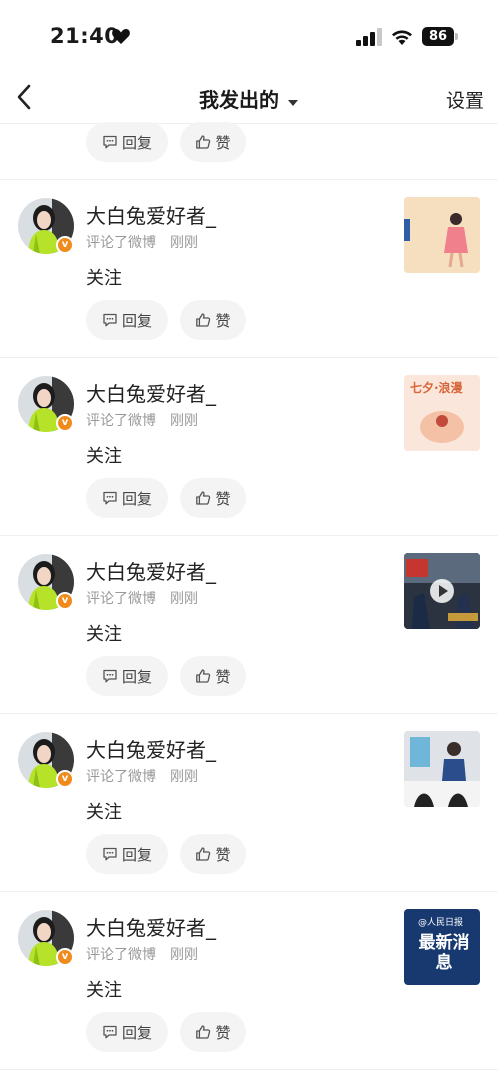  I want to click on post-thumbnail: 七夕·浪漫, so click(442, 413).